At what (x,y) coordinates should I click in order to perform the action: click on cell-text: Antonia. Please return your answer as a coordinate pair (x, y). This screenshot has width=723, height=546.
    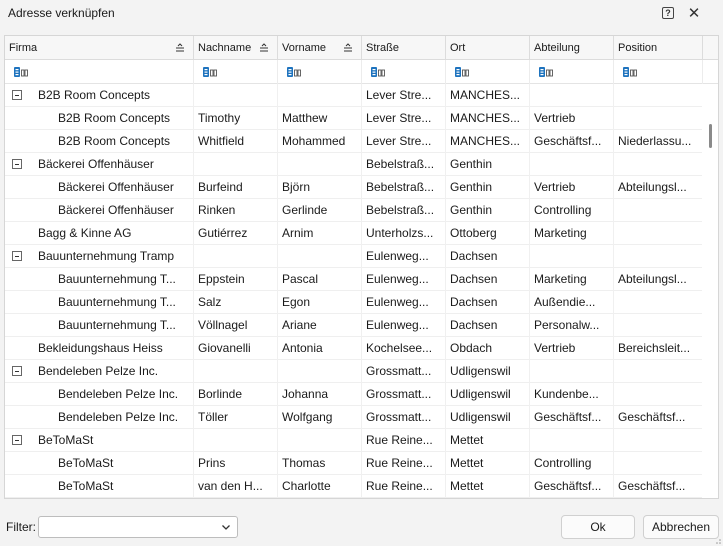
    Looking at the image, I should click on (302, 348).